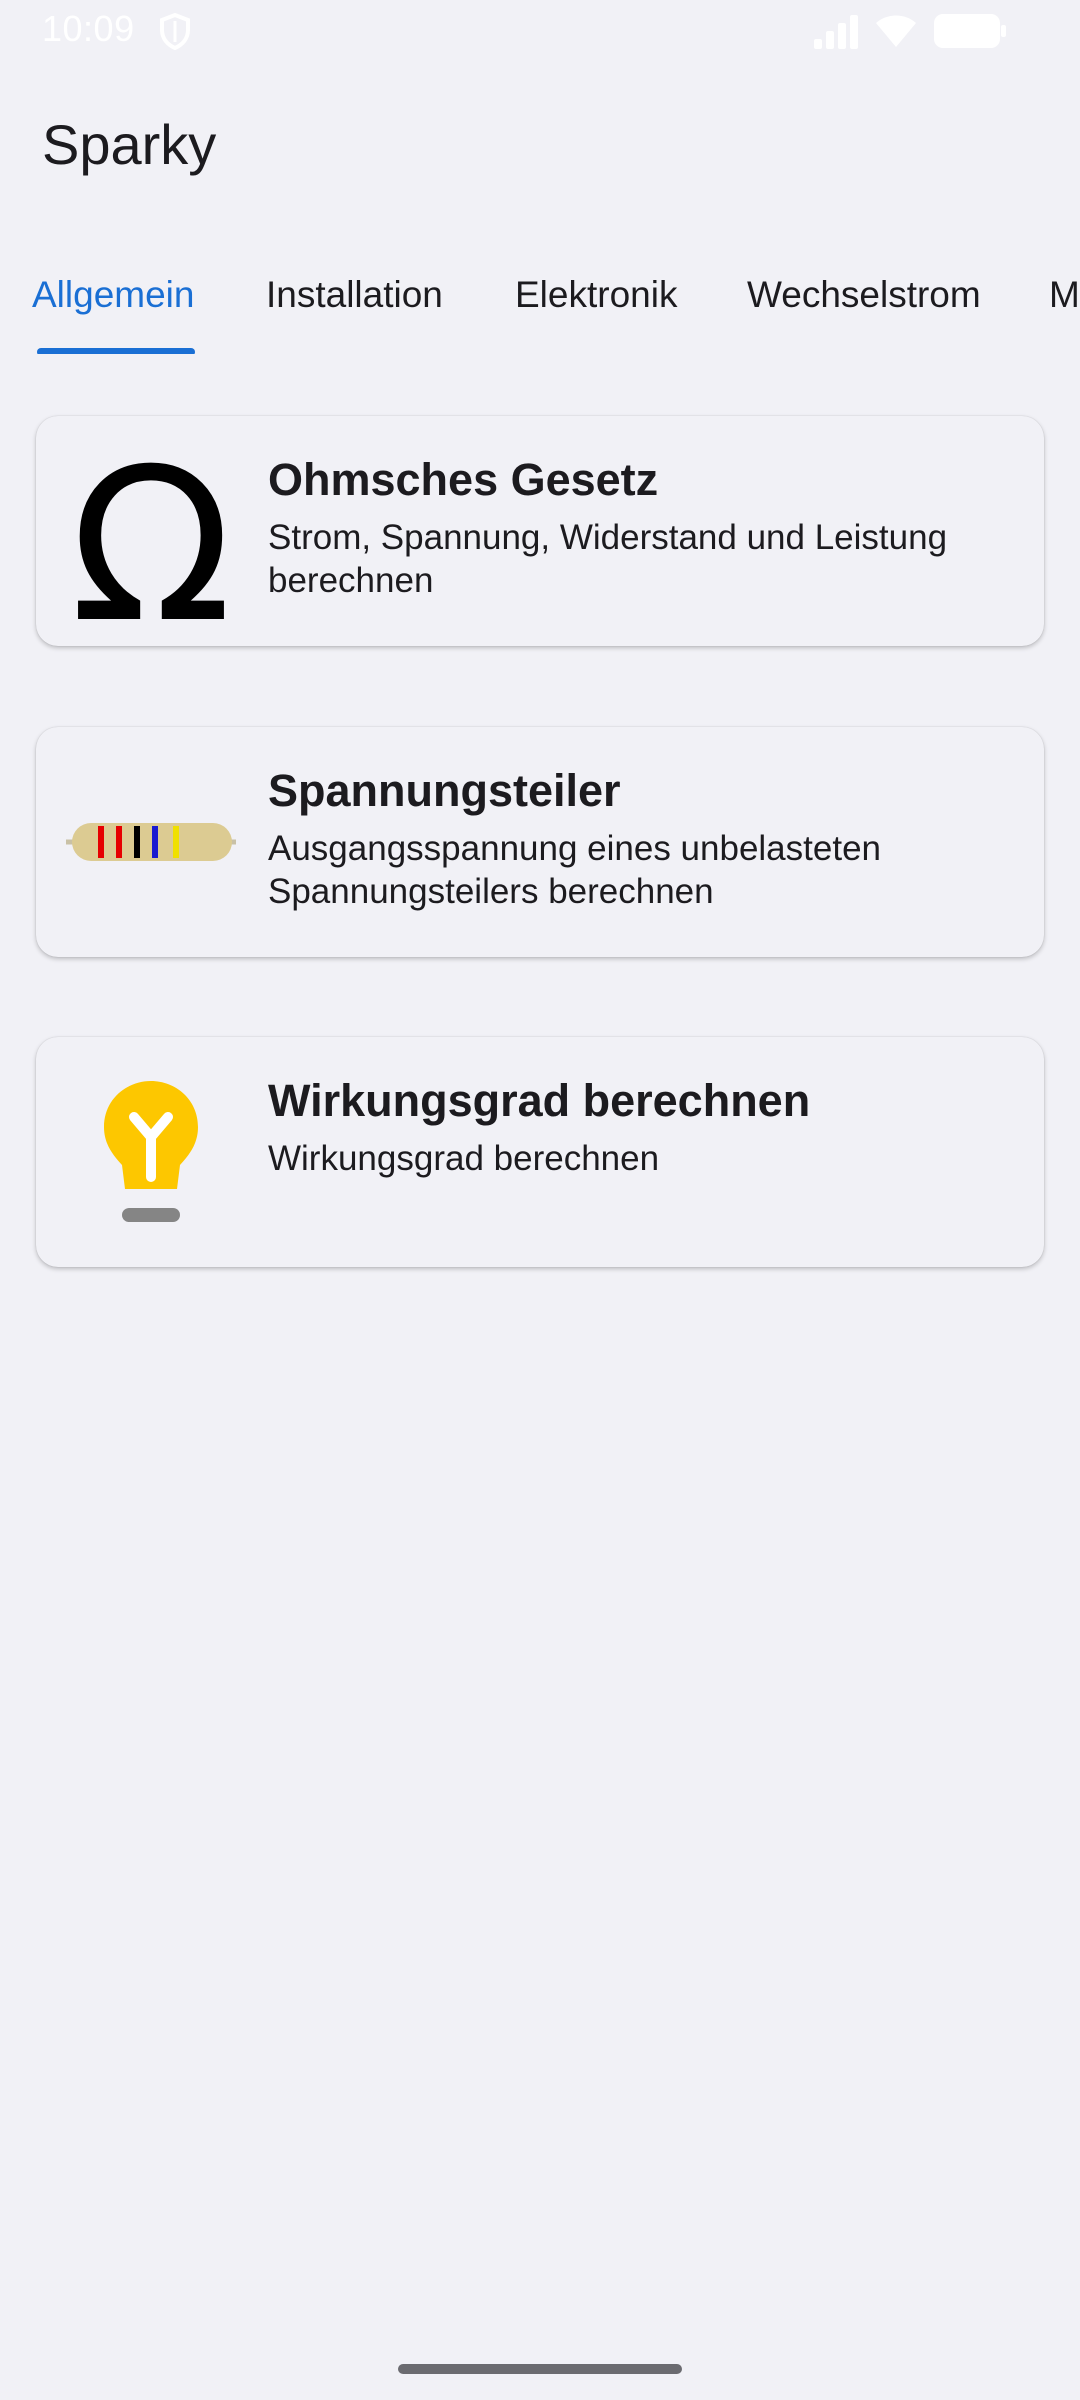 Image resolution: width=1080 pixels, height=2400 pixels. What do you see at coordinates (970, 31) in the screenshot?
I see `battery-icon` at bounding box center [970, 31].